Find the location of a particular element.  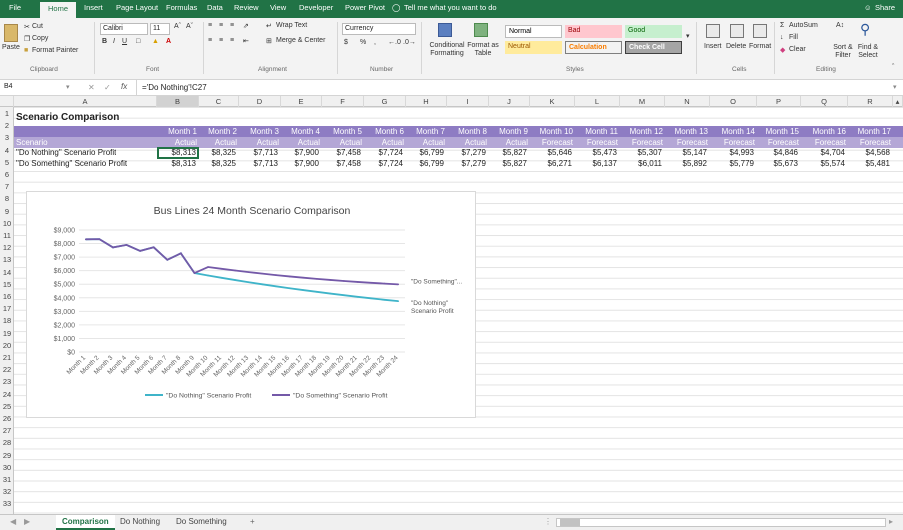

tab-power-pivot: Power Pivot is located at coordinates (365, 7).